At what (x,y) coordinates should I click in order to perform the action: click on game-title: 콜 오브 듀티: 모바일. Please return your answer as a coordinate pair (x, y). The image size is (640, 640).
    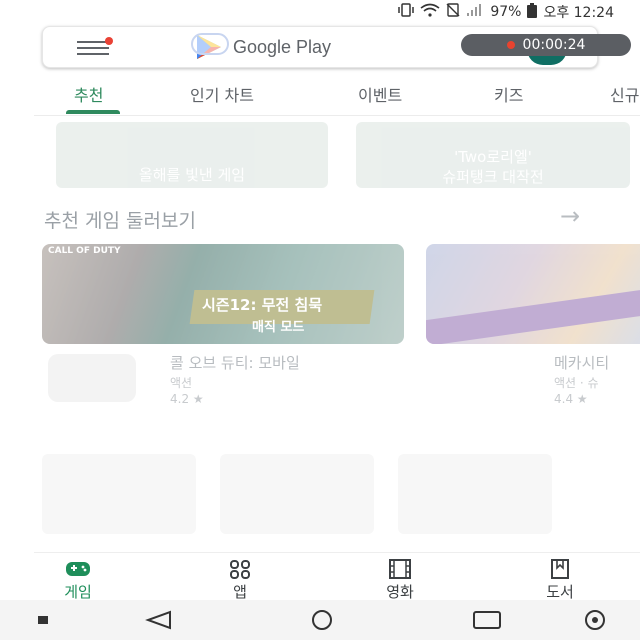
    Looking at the image, I should click on (235, 362).